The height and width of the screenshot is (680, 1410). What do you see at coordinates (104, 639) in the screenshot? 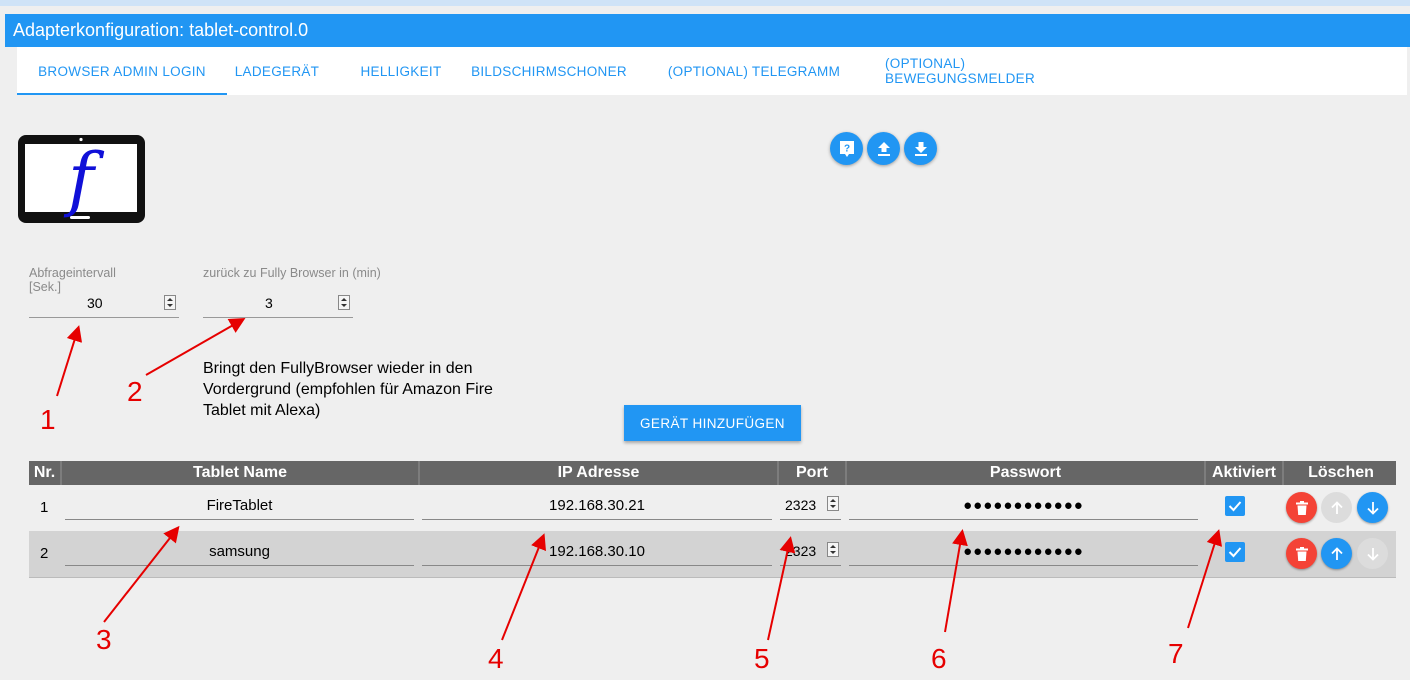
I see `annotation-label-3: 3` at bounding box center [104, 639].